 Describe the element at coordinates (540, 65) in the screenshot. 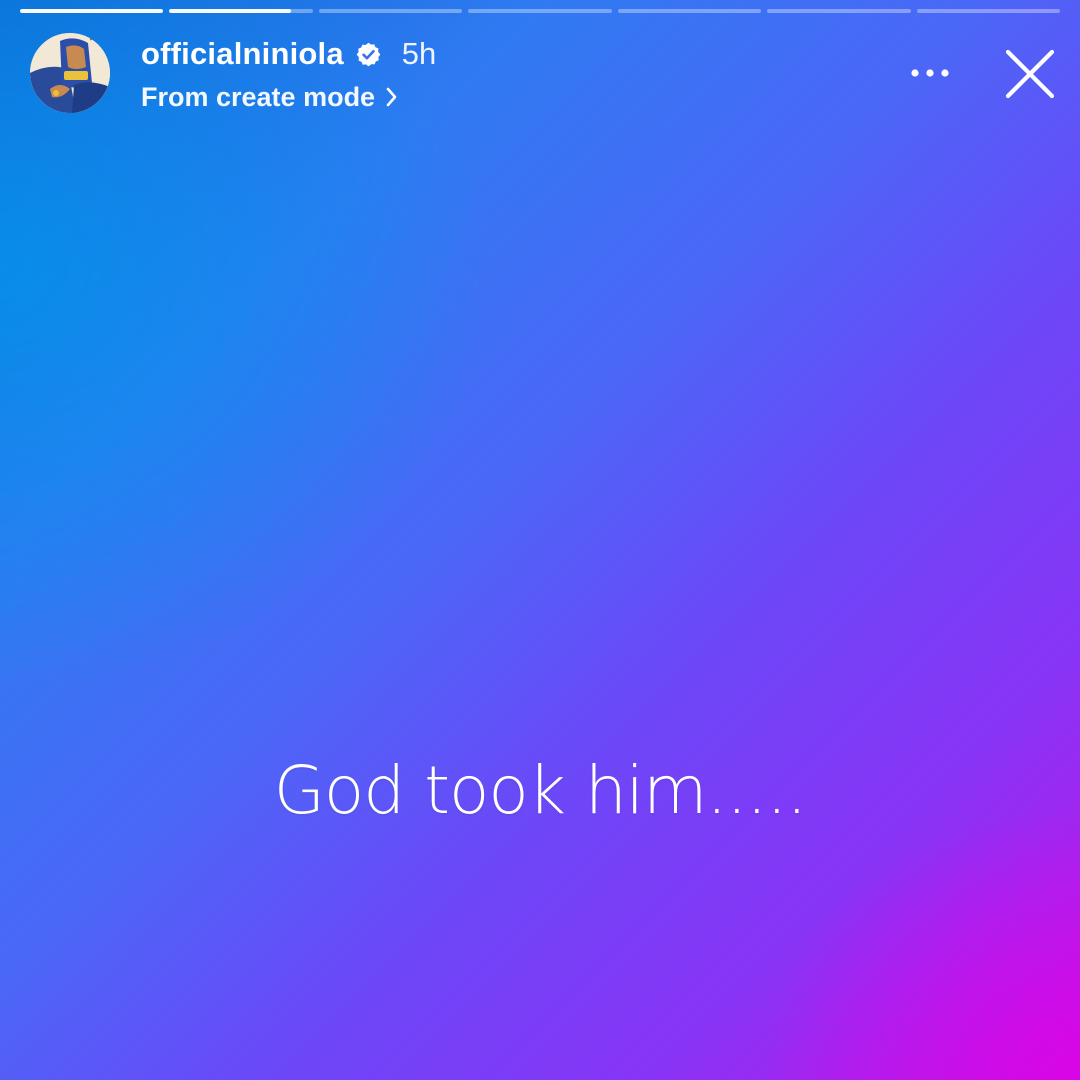

I see `story-header: officialniniola 5h From create mode` at that location.